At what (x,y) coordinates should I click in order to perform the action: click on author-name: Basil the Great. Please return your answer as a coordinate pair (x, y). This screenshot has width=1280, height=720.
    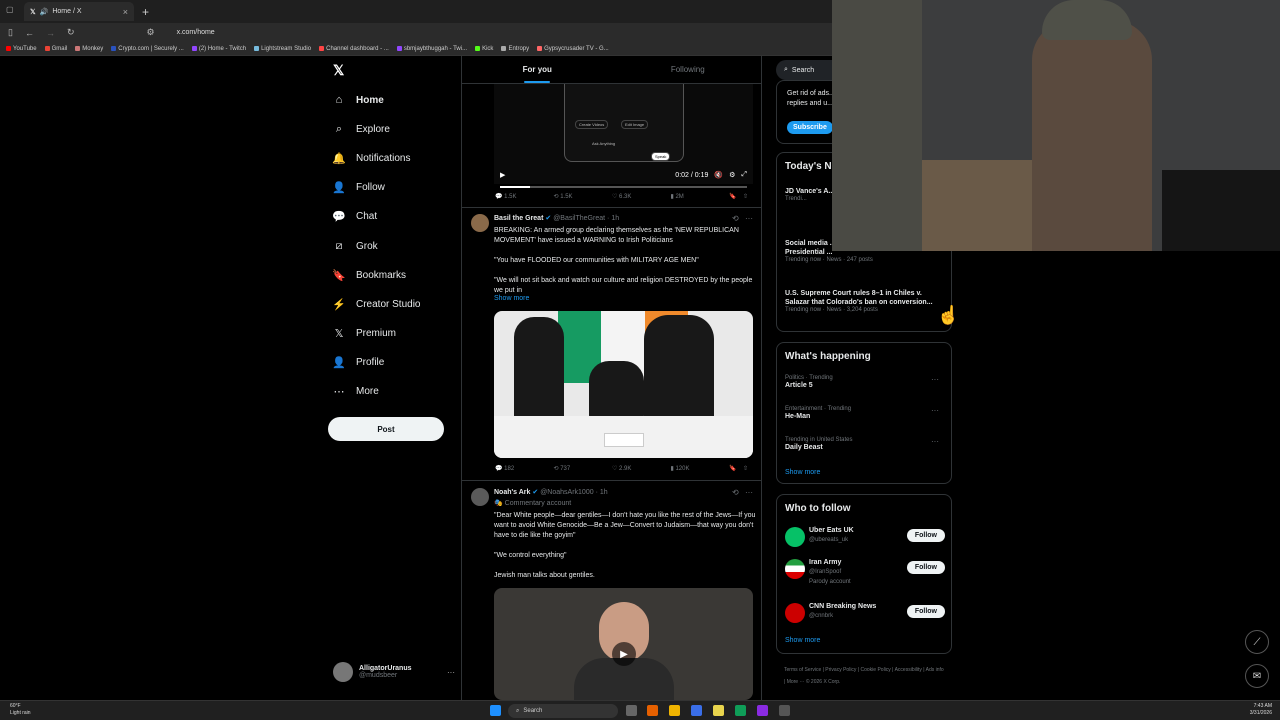
    Looking at the image, I should click on (518, 218).